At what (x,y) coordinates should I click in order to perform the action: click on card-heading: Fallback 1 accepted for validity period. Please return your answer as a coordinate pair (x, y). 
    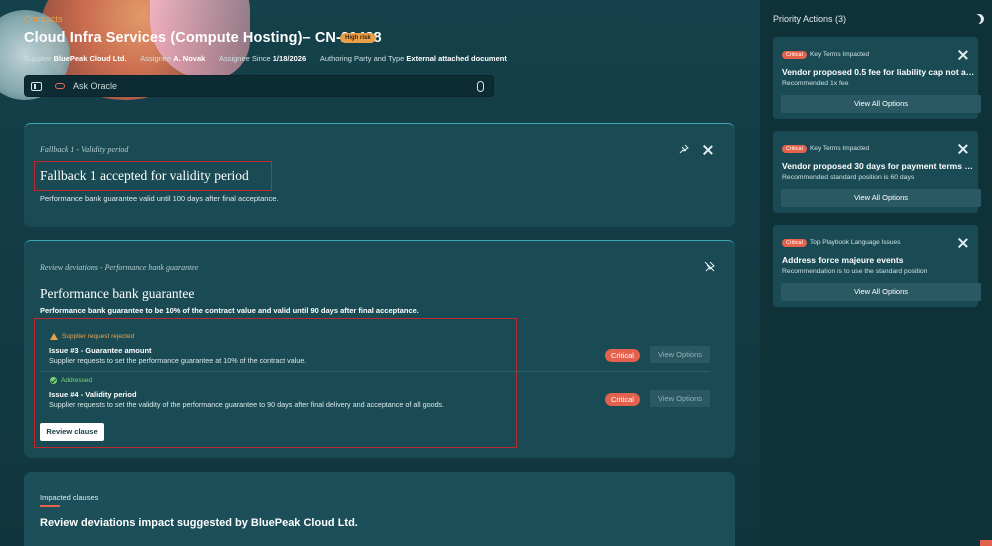
    Looking at the image, I should click on (144, 175).